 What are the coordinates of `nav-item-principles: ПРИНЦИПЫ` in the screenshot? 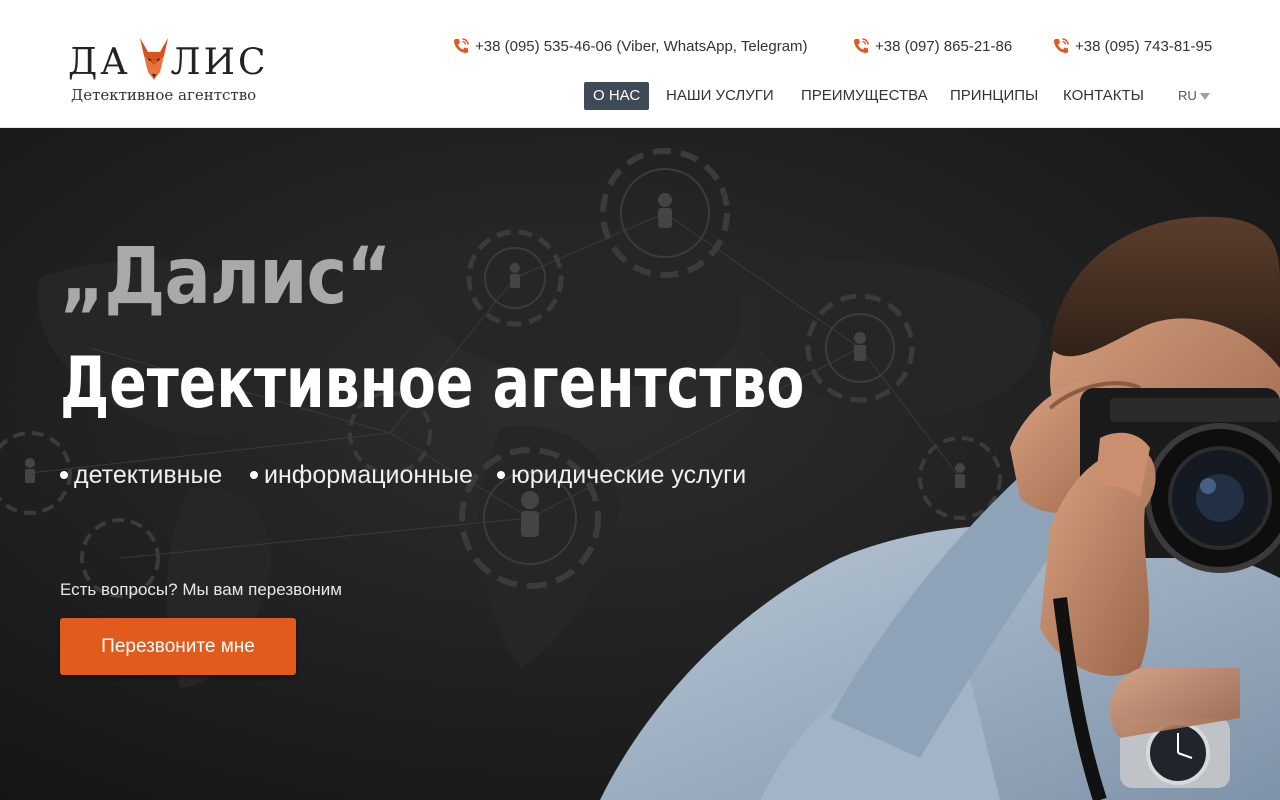 It's located at (994, 96).